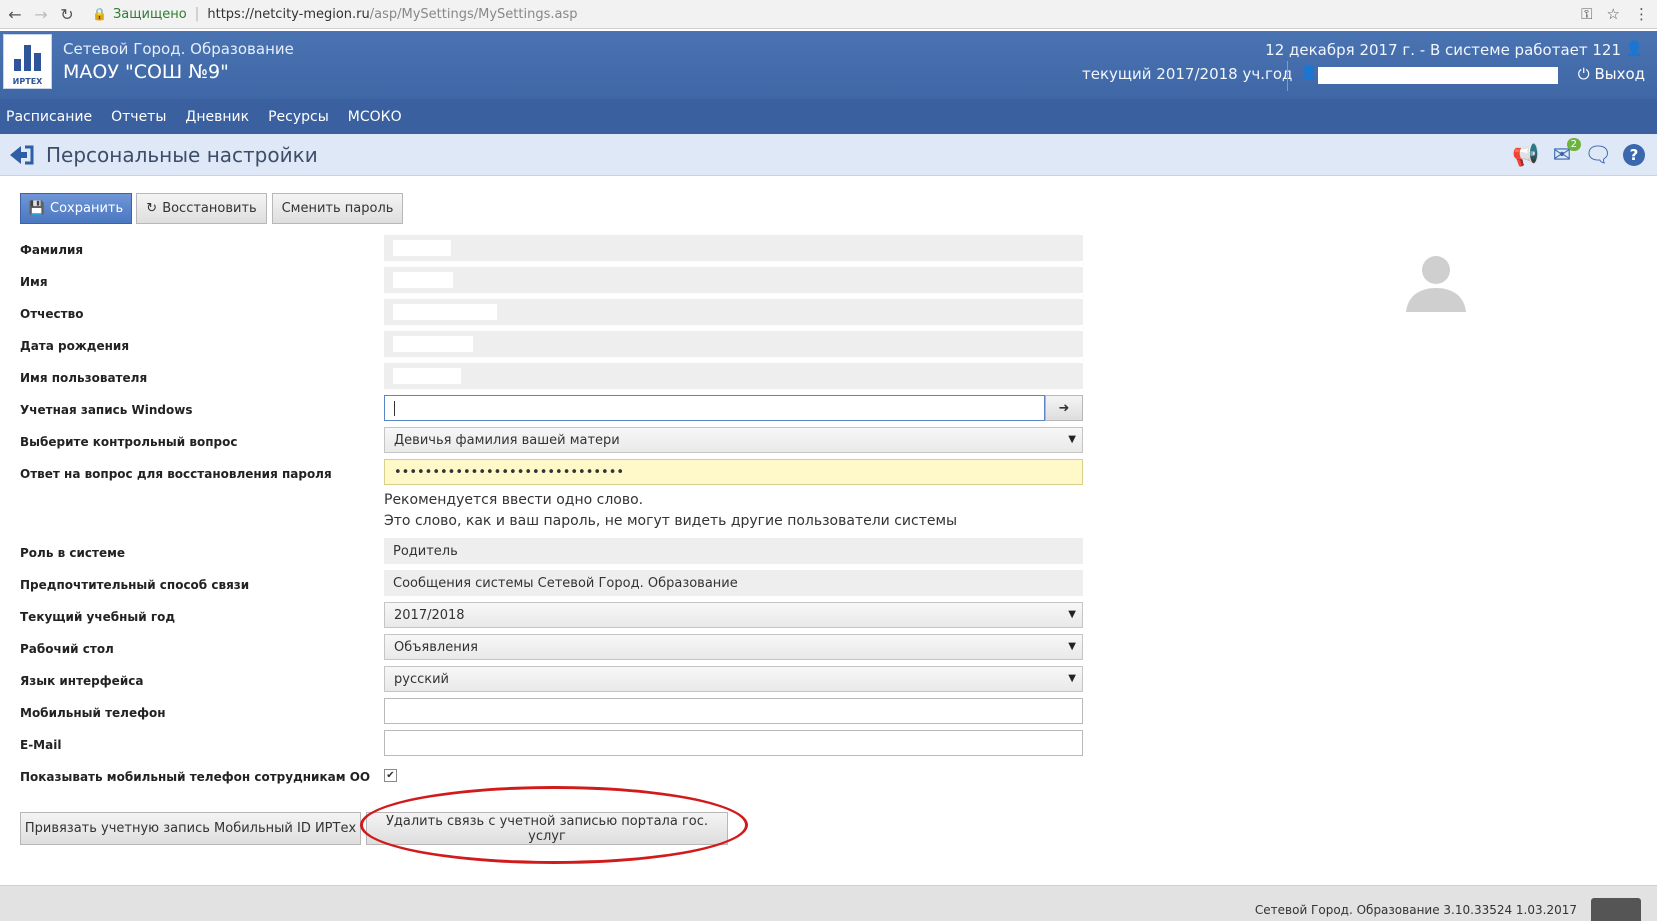 The image size is (1657, 921). What do you see at coordinates (1598, 155) in the screenshot?
I see `chat-icon: 🗨` at bounding box center [1598, 155].